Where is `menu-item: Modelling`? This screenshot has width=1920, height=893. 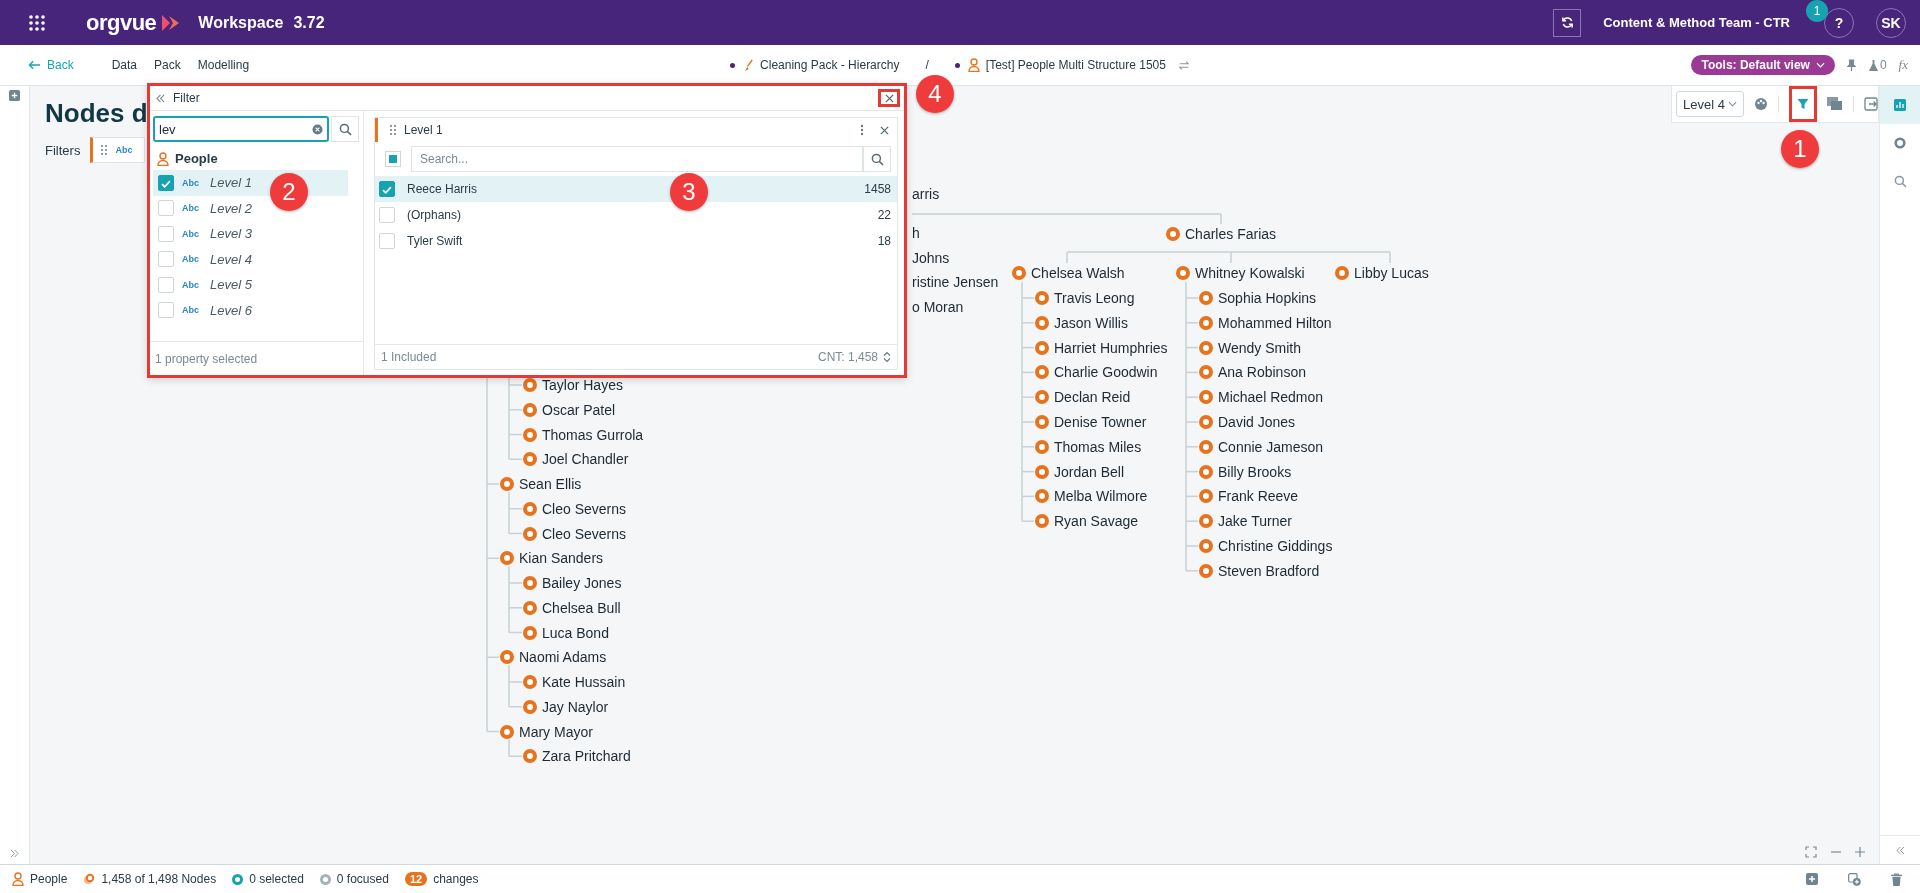 menu-item: Modelling is located at coordinates (223, 65).